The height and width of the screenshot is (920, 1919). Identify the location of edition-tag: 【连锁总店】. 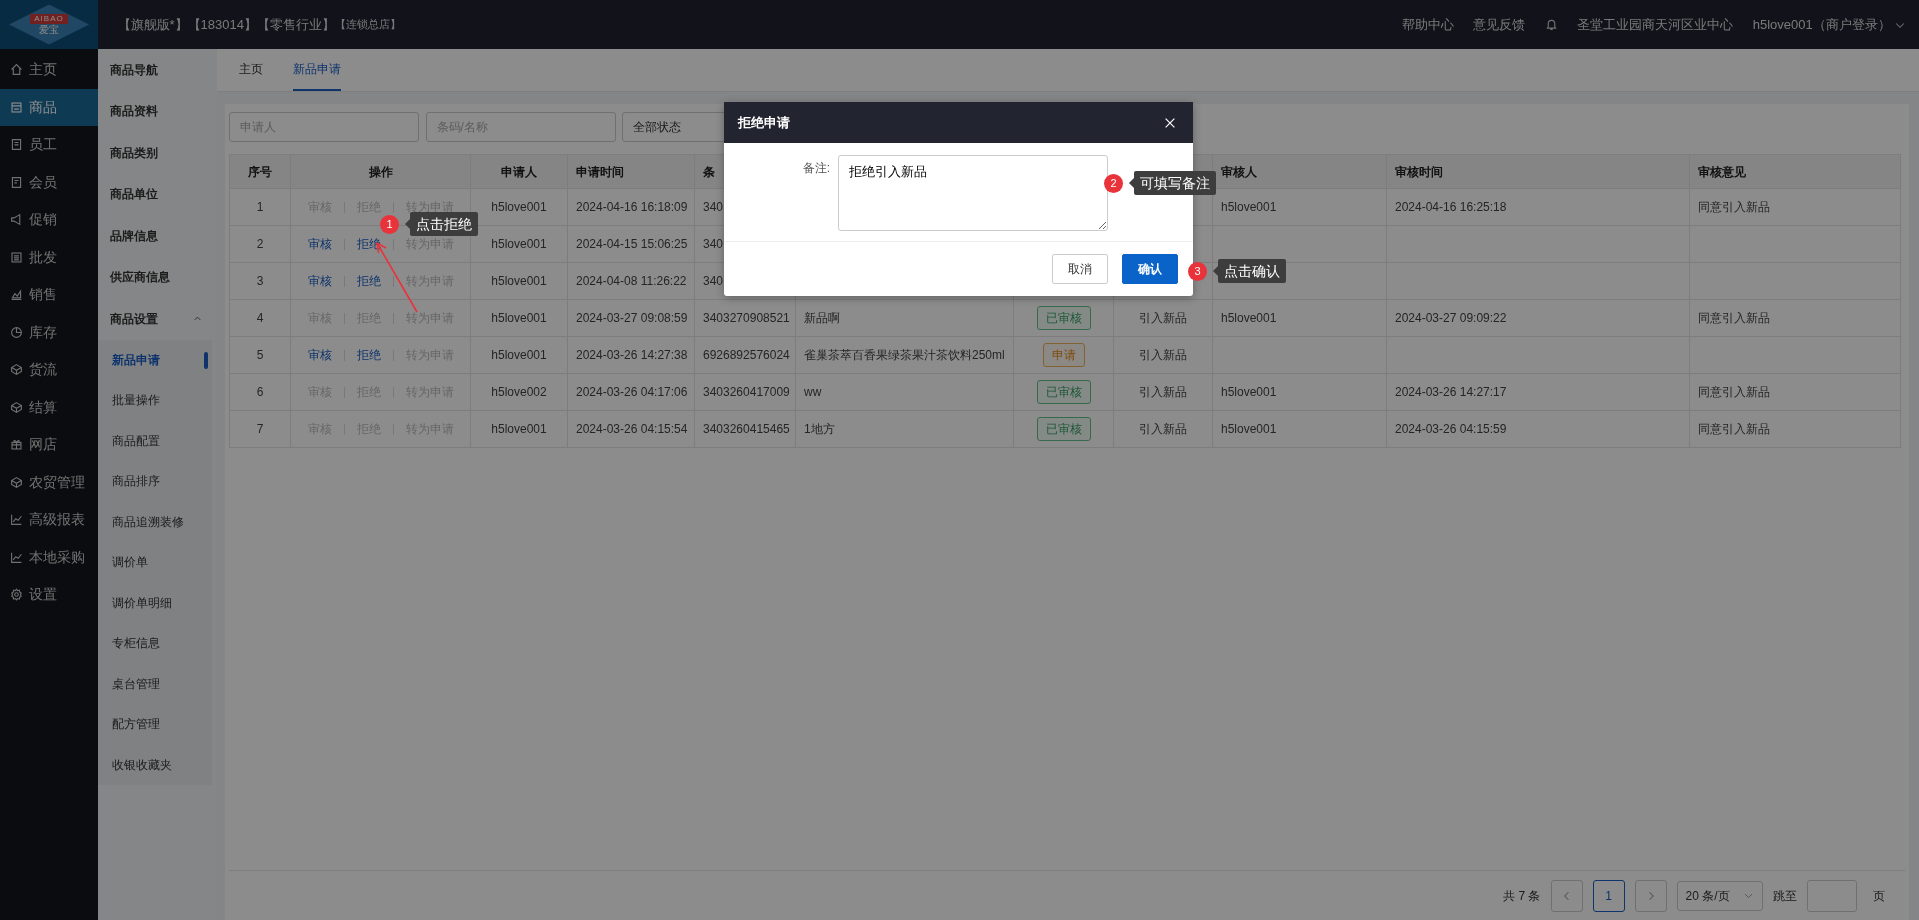
(367, 24).